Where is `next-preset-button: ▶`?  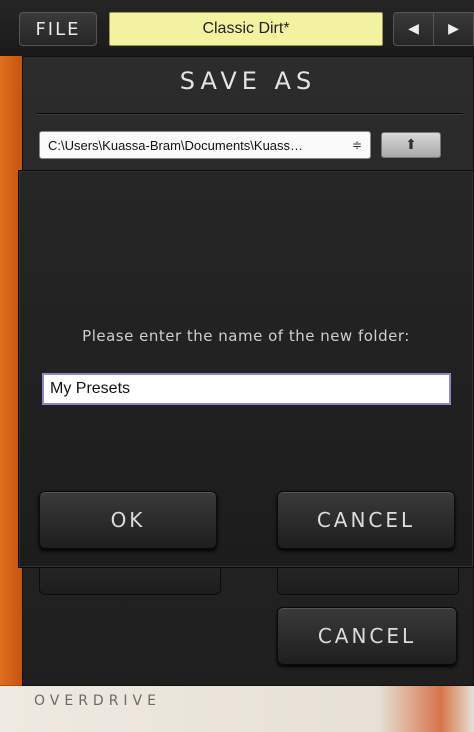
next-preset-button: ▶ is located at coordinates (453, 29).